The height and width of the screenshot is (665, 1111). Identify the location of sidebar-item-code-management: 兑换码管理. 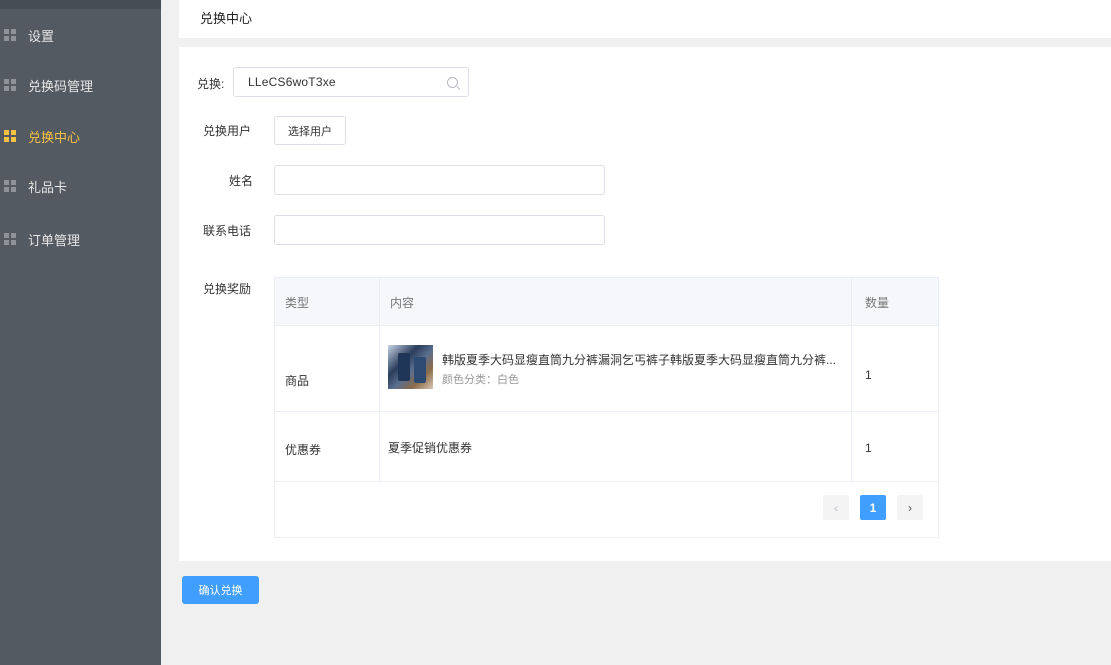
(80, 85).